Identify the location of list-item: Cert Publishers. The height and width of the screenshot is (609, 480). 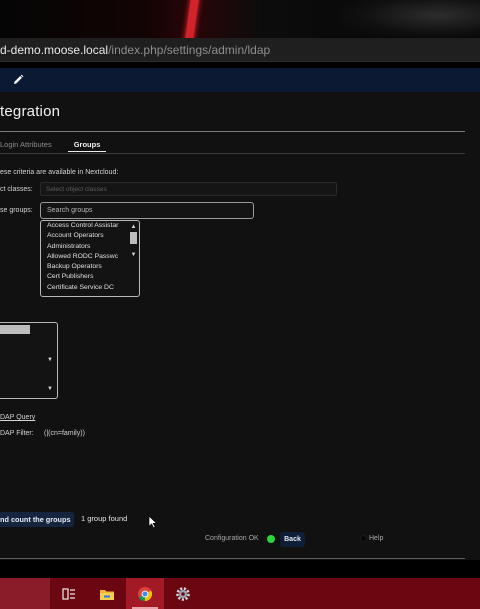
(85, 277).